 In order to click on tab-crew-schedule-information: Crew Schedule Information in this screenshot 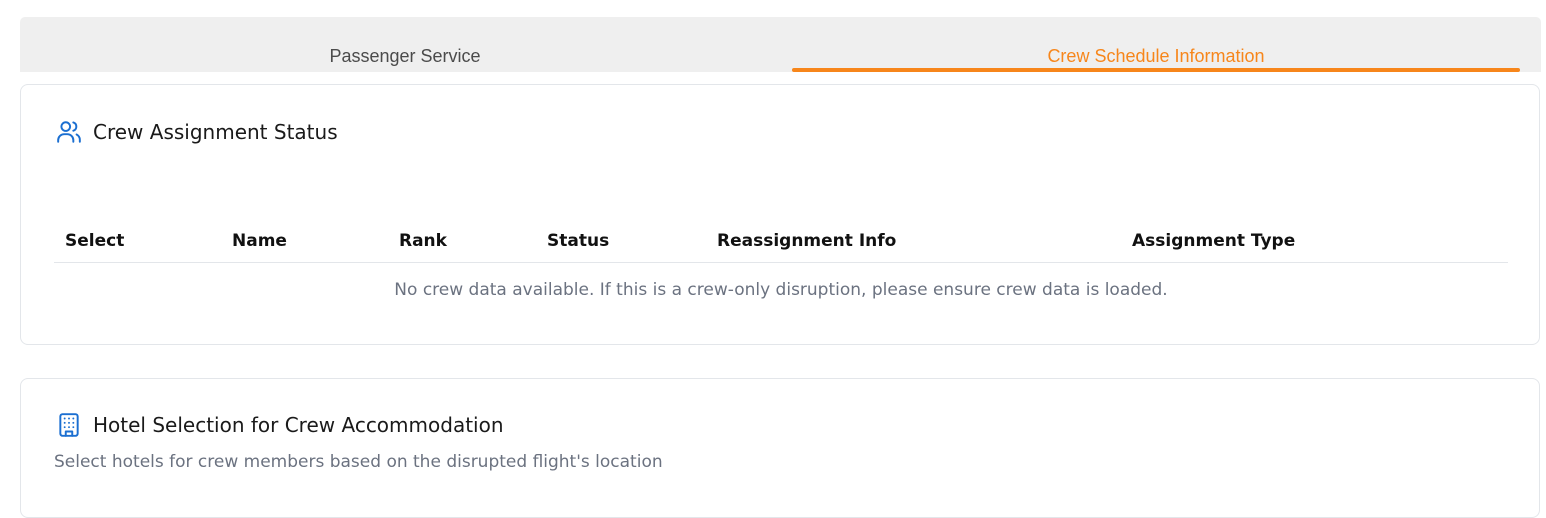, I will do `click(1156, 44)`.